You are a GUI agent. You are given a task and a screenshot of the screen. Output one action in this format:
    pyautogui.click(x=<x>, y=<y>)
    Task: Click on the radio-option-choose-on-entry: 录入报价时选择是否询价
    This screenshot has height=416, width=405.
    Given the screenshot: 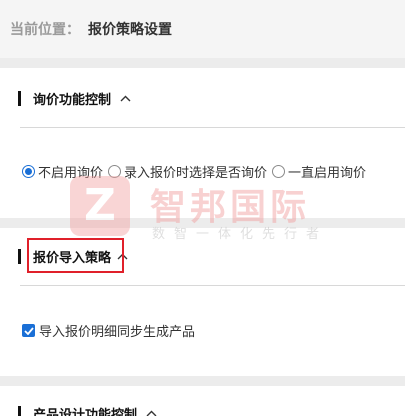 What is the action you would take?
    pyautogui.click(x=187, y=171)
    